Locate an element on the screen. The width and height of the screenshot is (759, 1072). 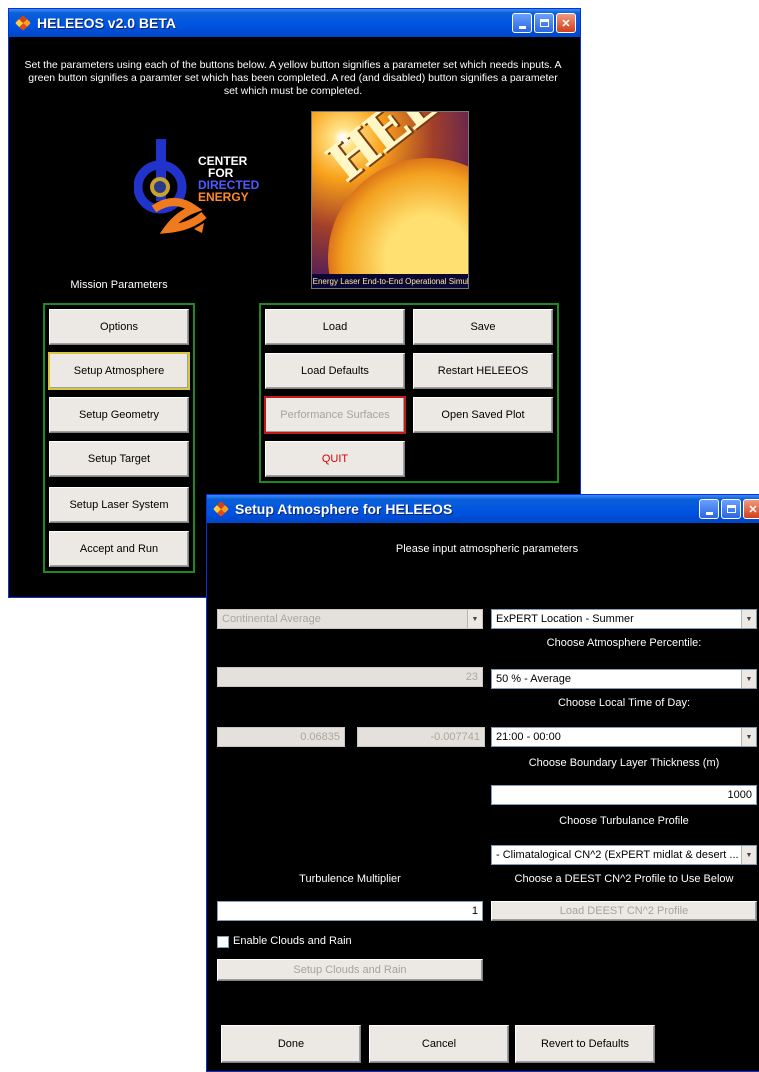
logo-line-4: ENERGY is located at coordinates (223, 197).